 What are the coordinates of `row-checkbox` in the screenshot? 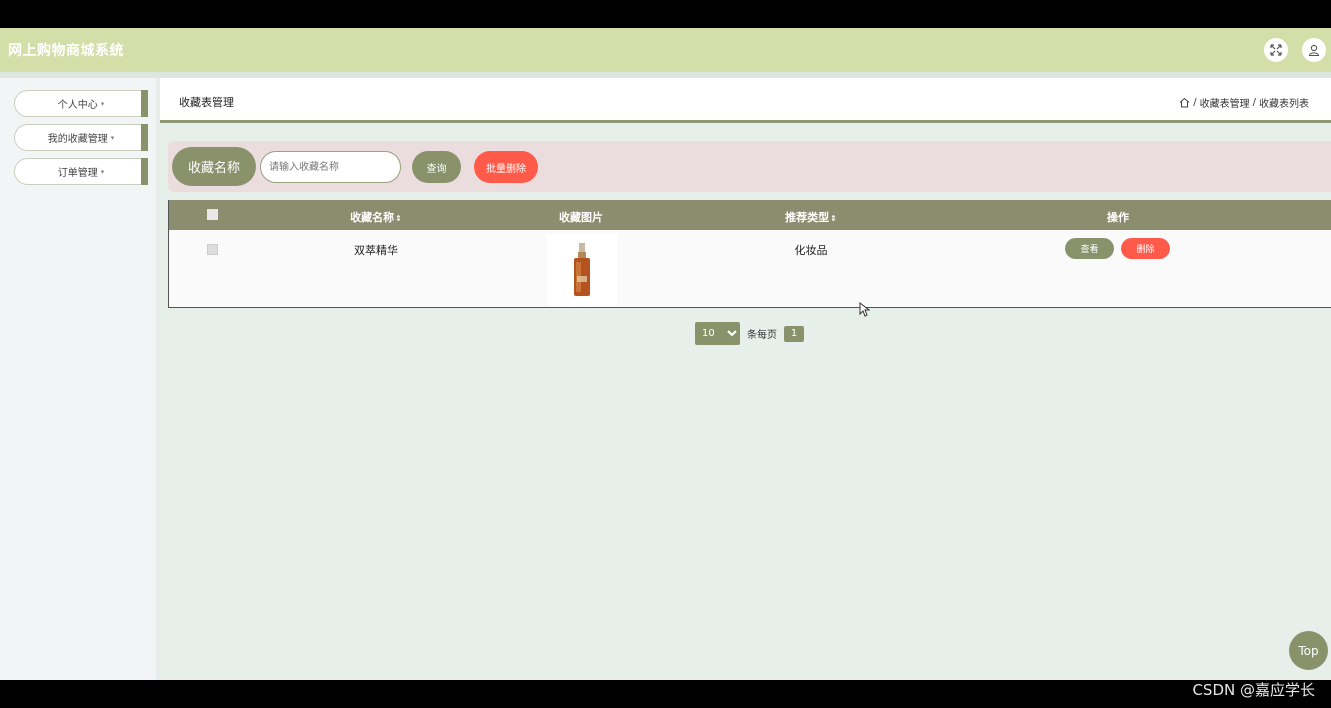 It's located at (212, 249).